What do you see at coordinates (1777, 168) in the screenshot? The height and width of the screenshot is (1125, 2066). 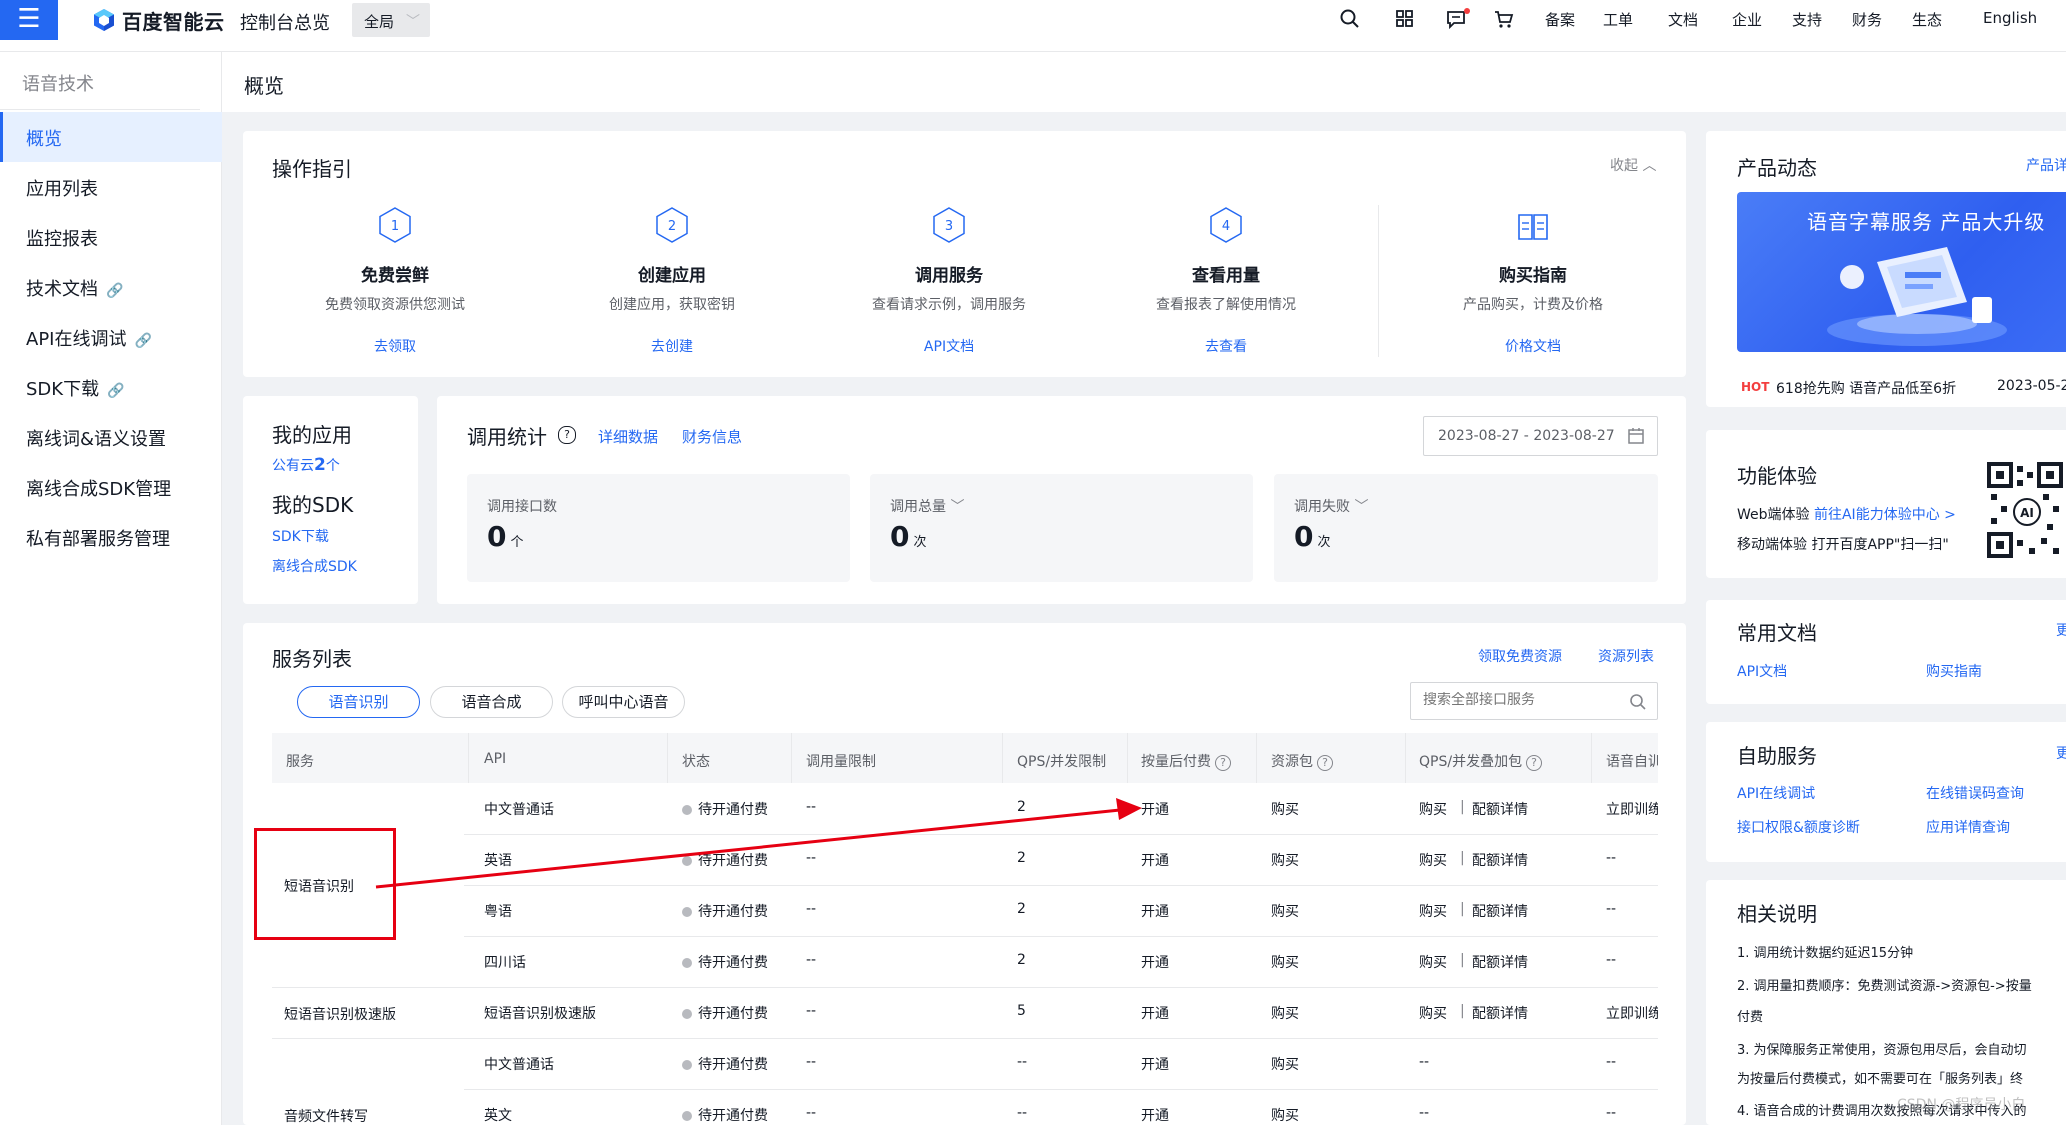 I see `news-title: 产品动态` at bounding box center [1777, 168].